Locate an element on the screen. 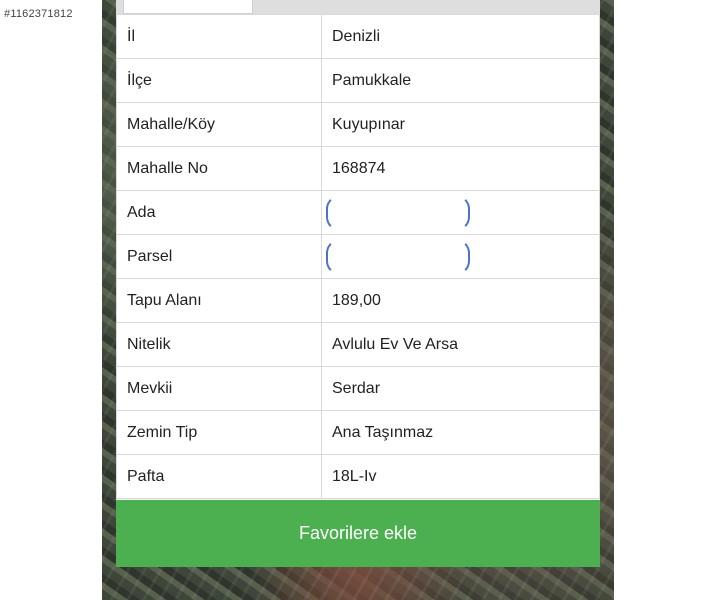  row-label-ada: Ada is located at coordinates (219, 212).